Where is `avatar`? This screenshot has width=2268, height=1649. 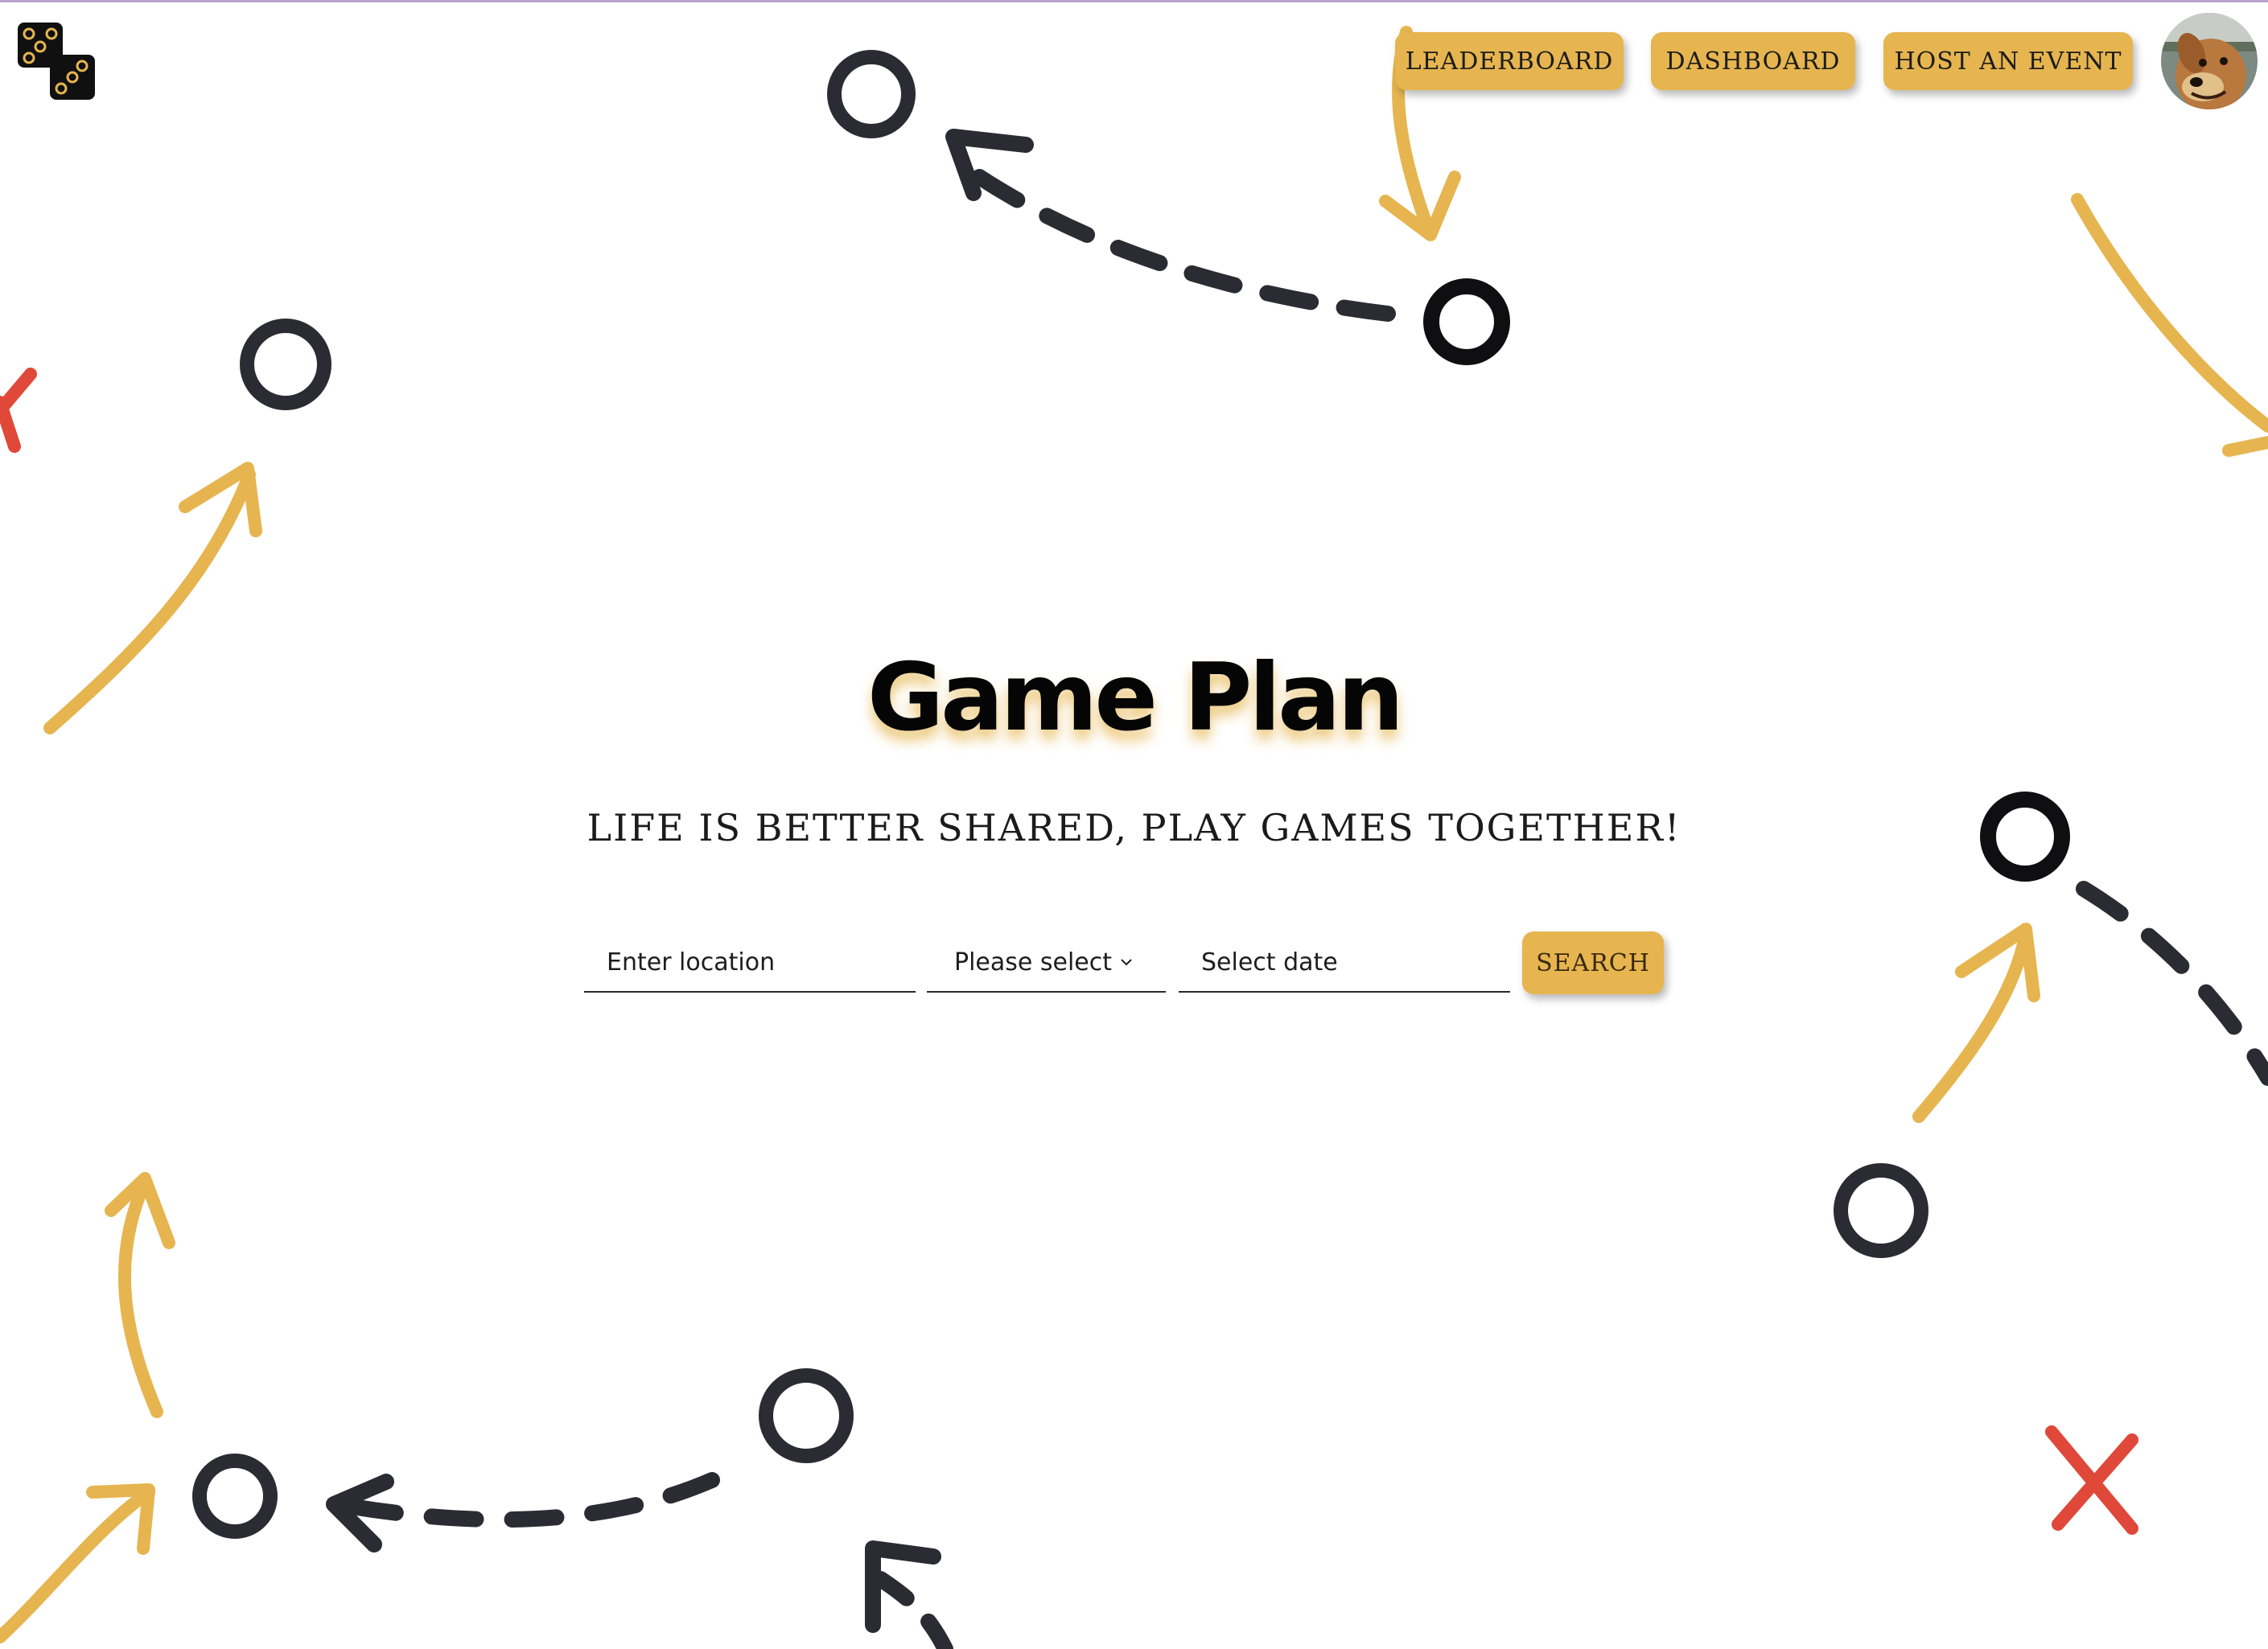 avatar is located at coordinates (2209, 61).